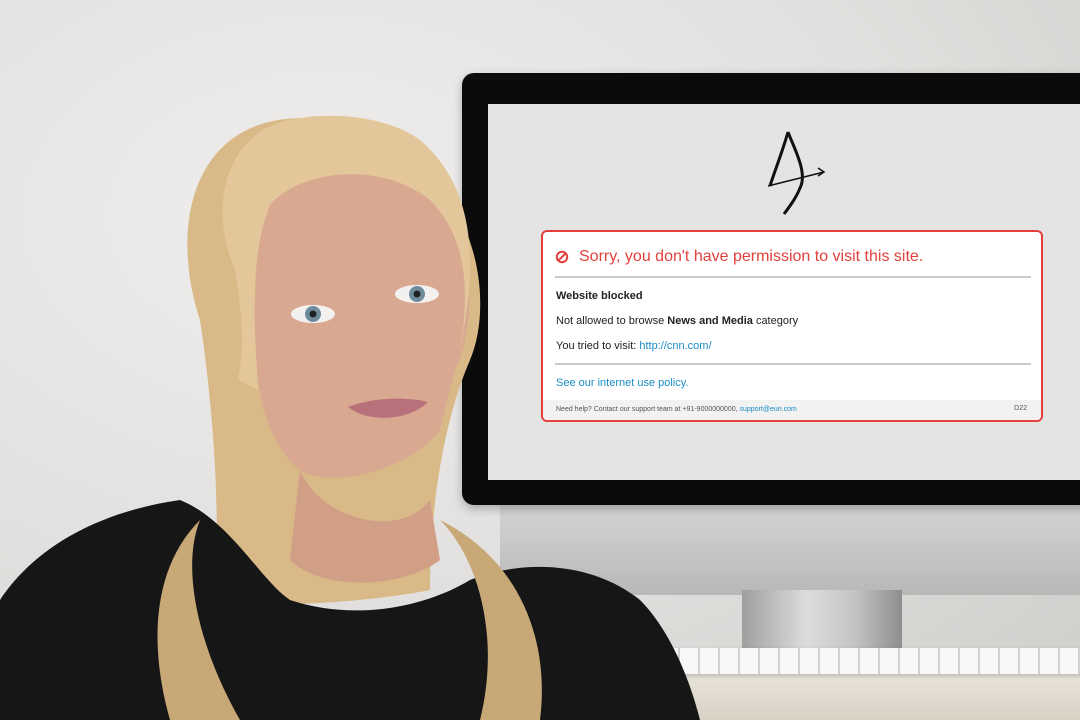 This screenshot has height=720, width=1080. What do you see at coordinates (796, 173) in the screenshot?
I see `archer-bow-logo` at bounding box center [796, 173].